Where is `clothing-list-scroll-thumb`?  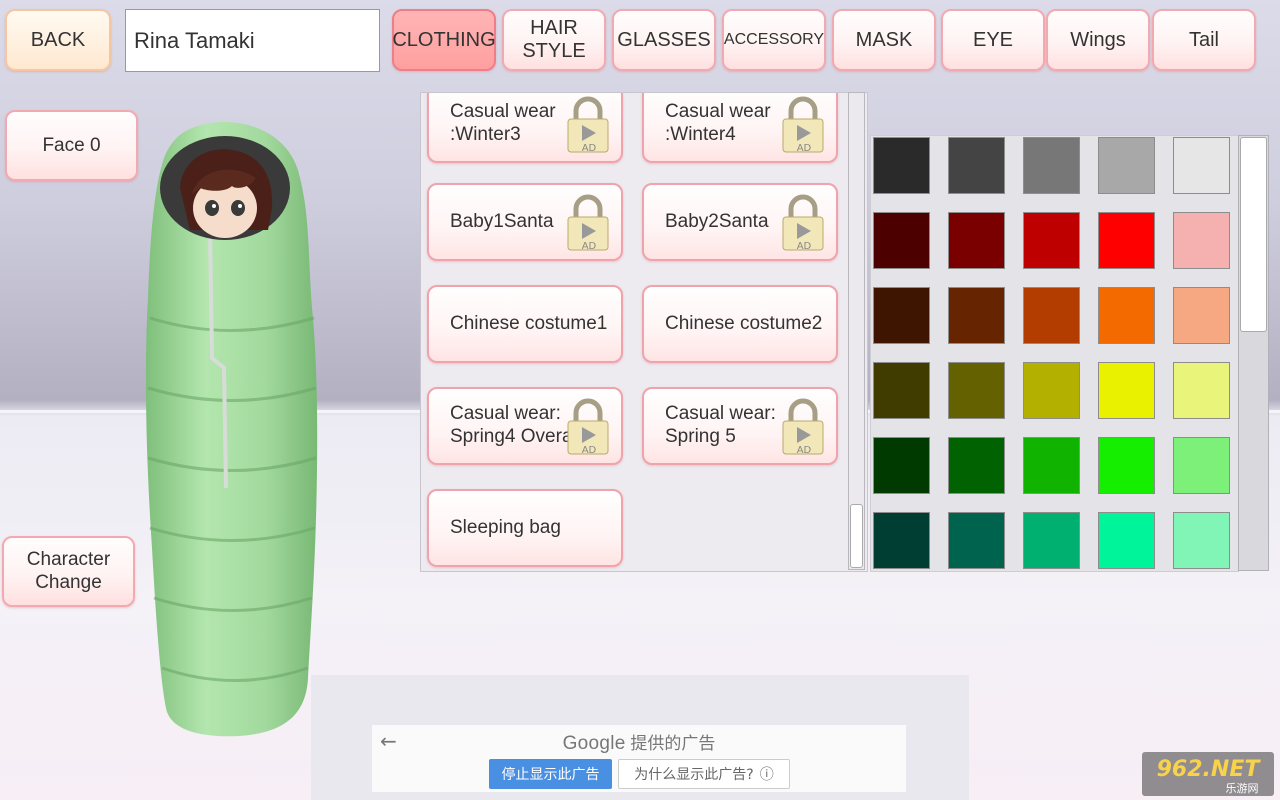
clothing-list-scroll-thumb is located at coordinates (856, 536).